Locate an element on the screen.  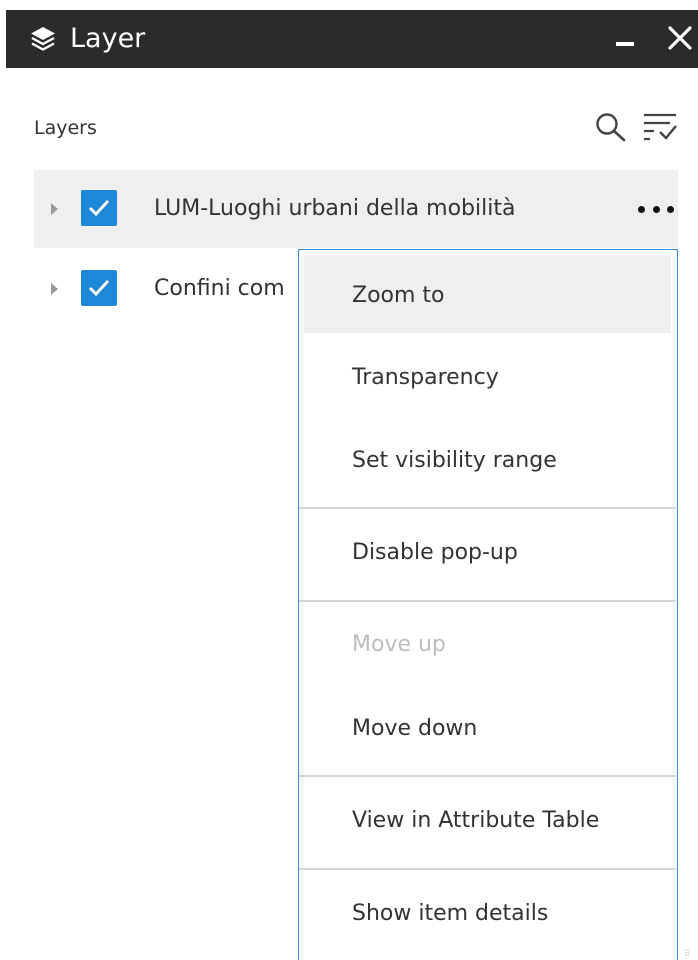
menu-item-set-visibility-range: Set visibility range is located at coordinates (487, 462).